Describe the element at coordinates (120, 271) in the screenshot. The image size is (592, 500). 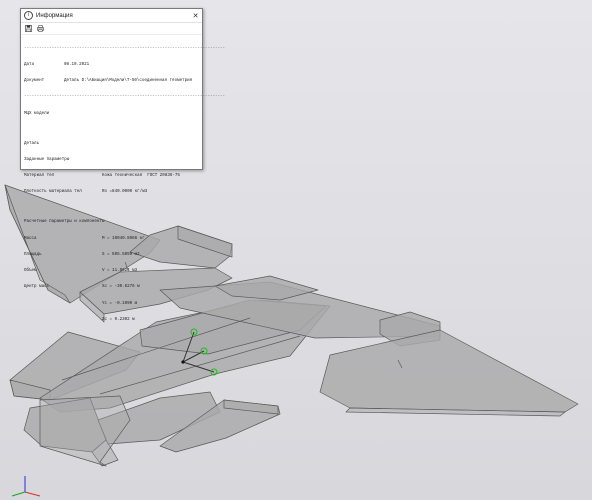
I see `calc-value: V = 11.9624 м3` at that location.